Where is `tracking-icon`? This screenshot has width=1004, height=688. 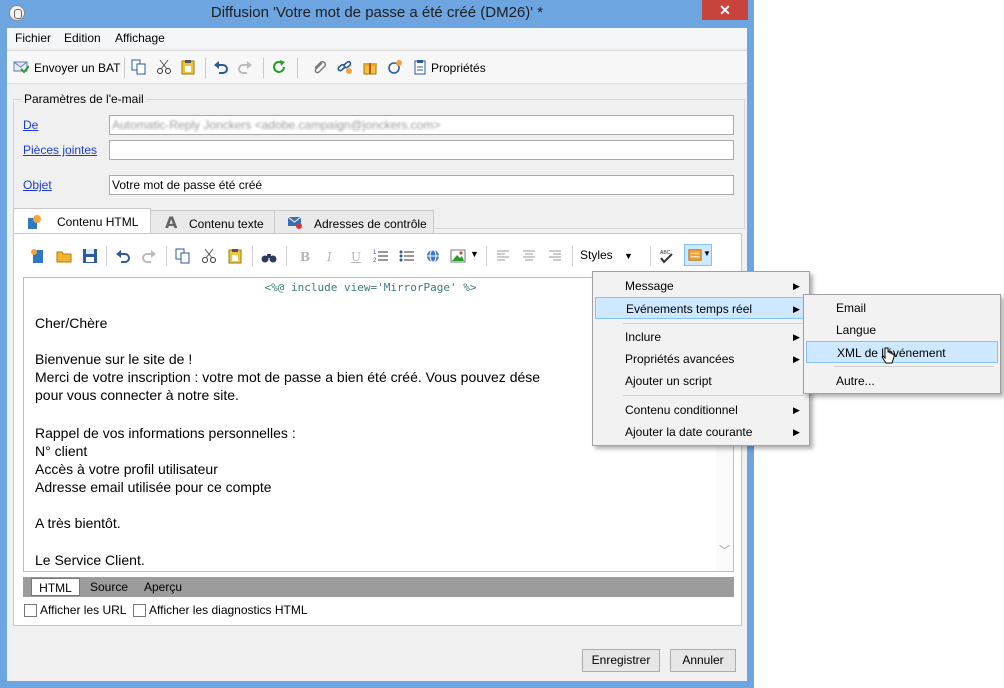 tracking-icon is located at coordinates (395, 67).